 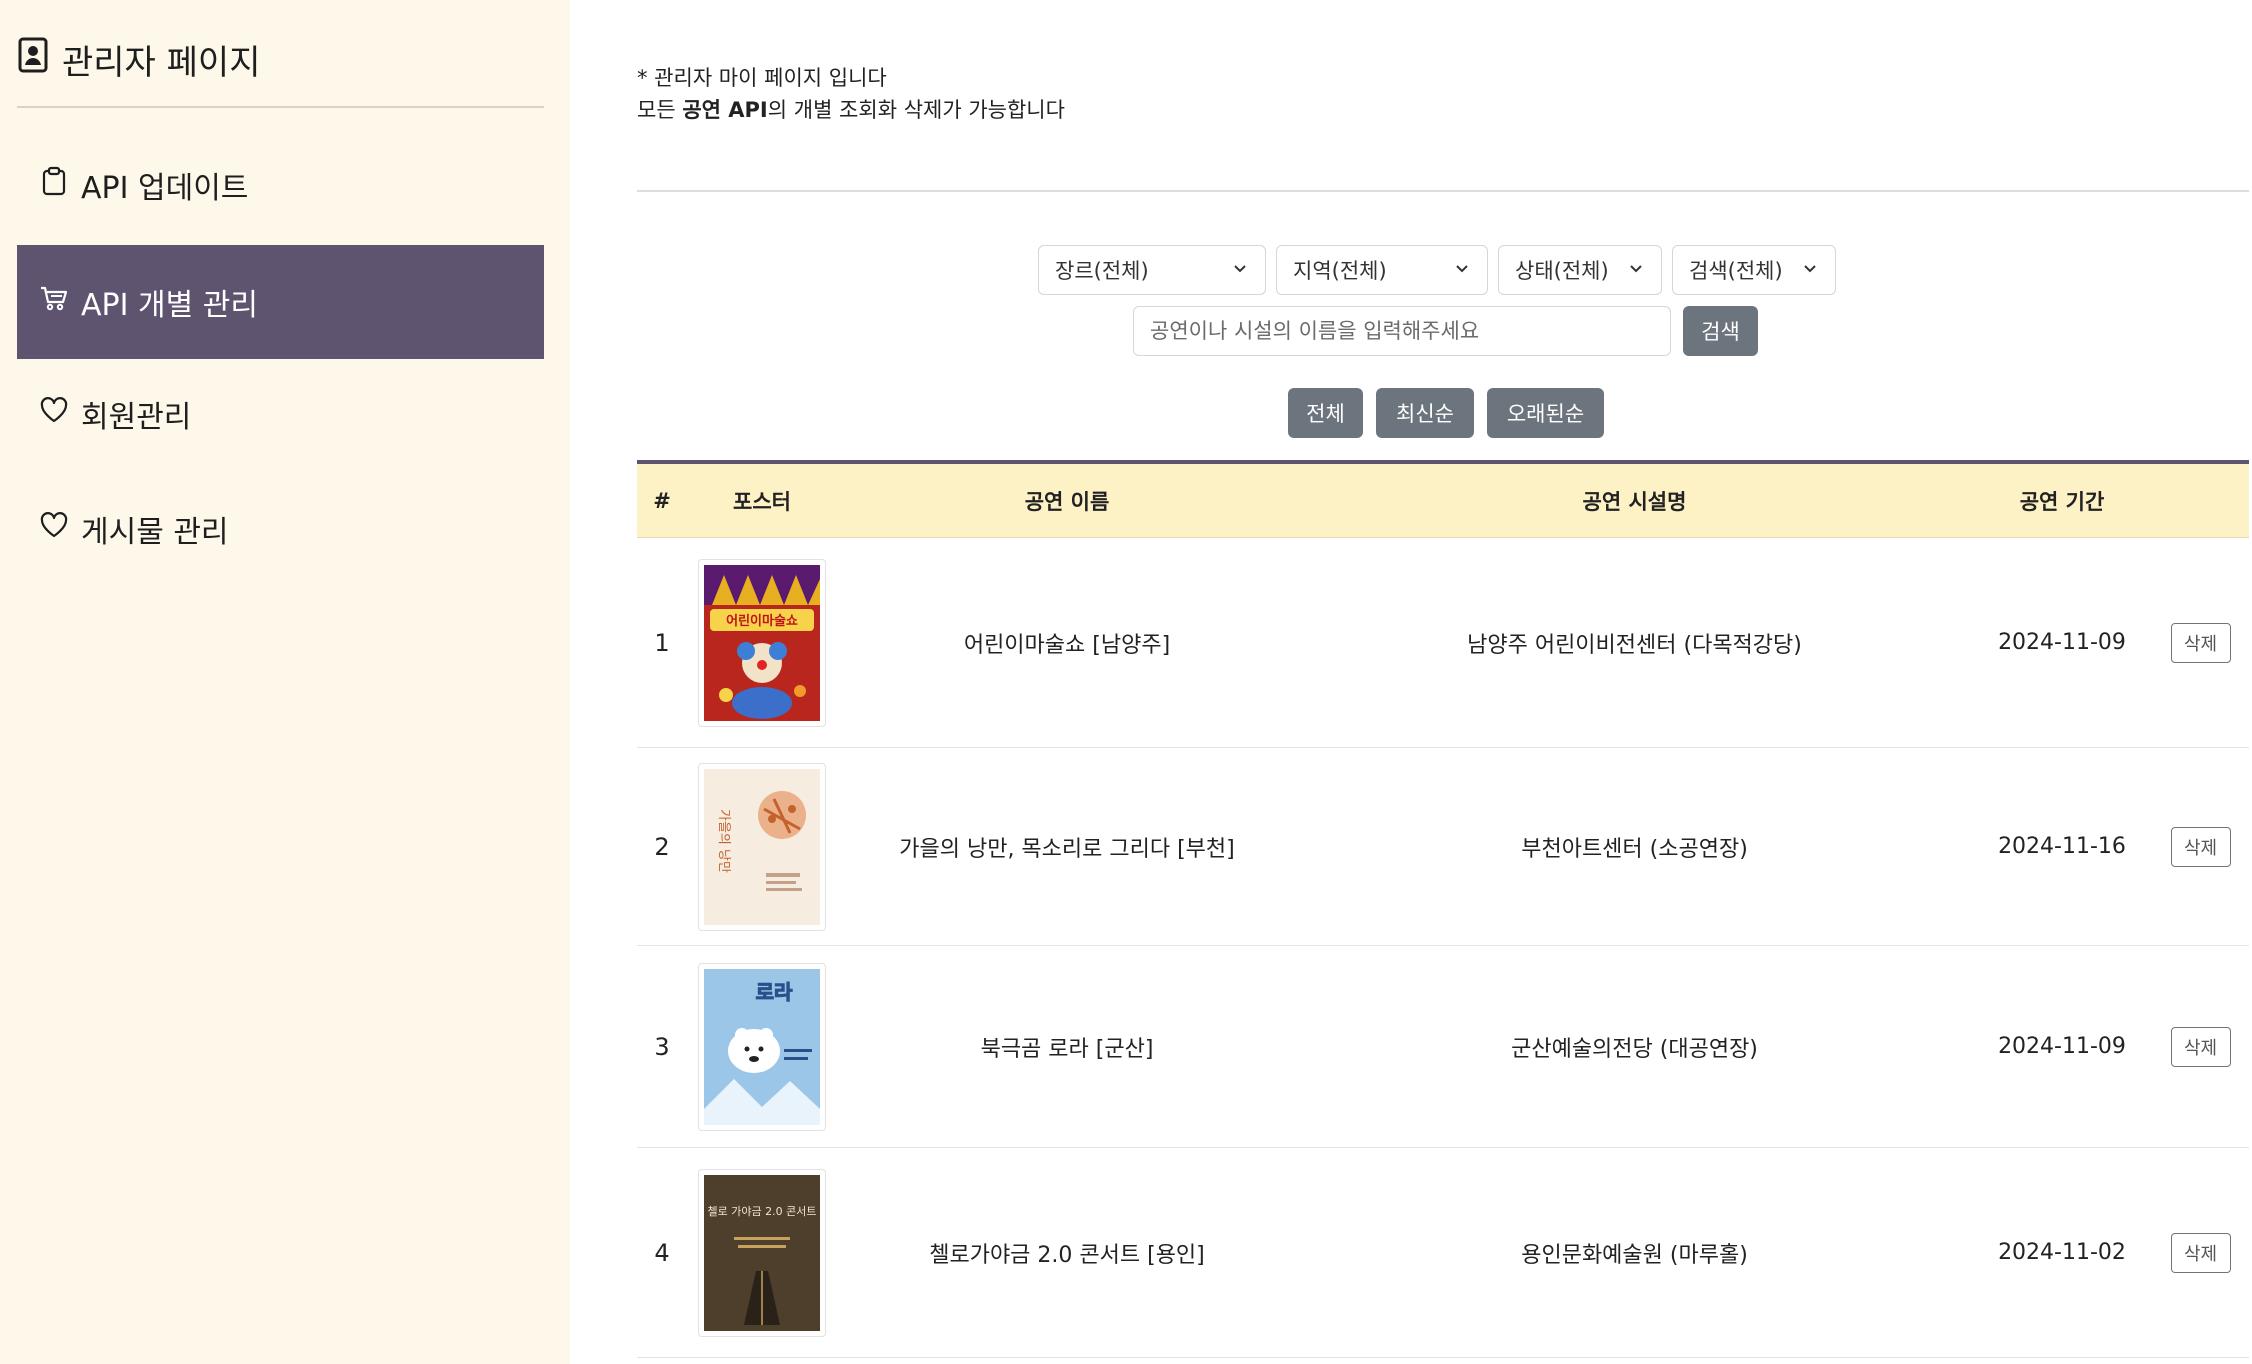 I want to click on search-input, so click(x=1402, y=331).